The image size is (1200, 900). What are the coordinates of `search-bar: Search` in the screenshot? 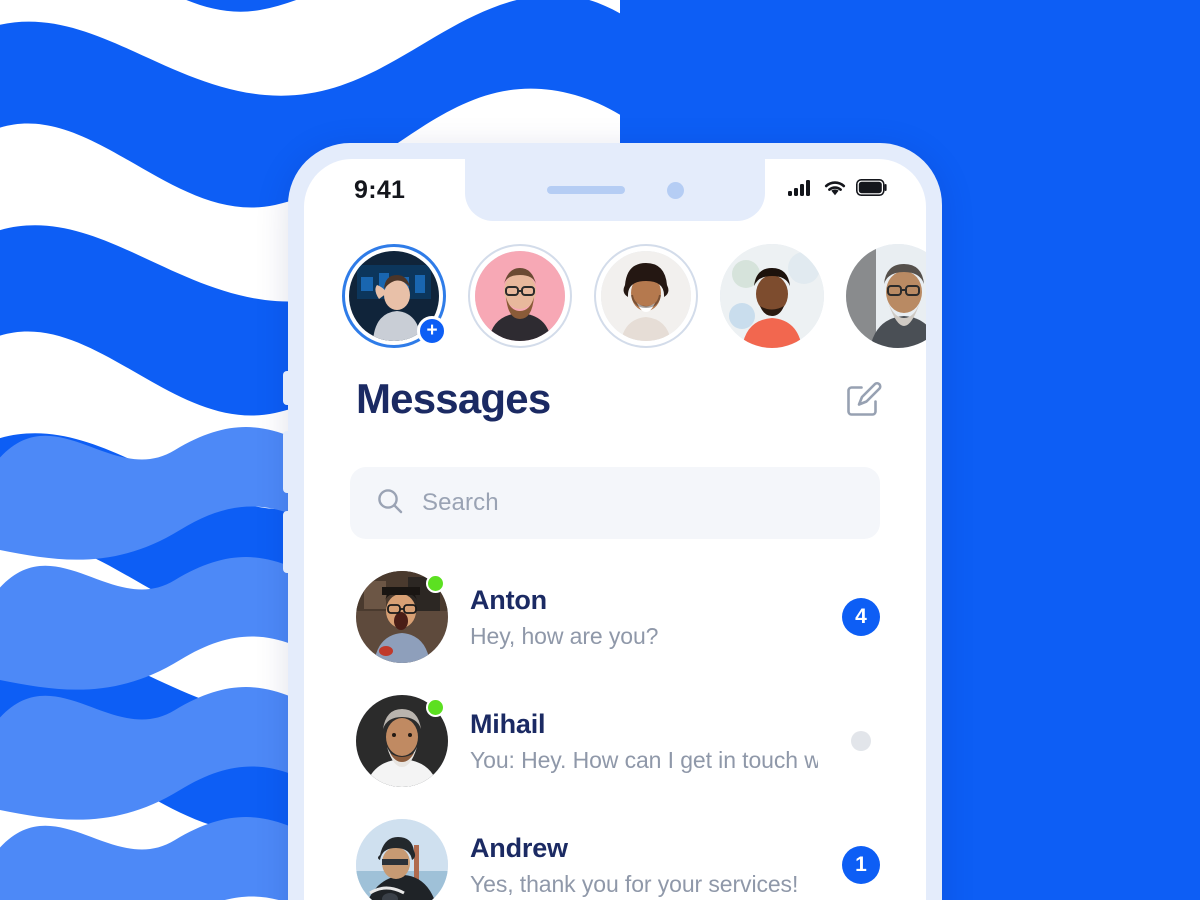 It's located at (615, 503).